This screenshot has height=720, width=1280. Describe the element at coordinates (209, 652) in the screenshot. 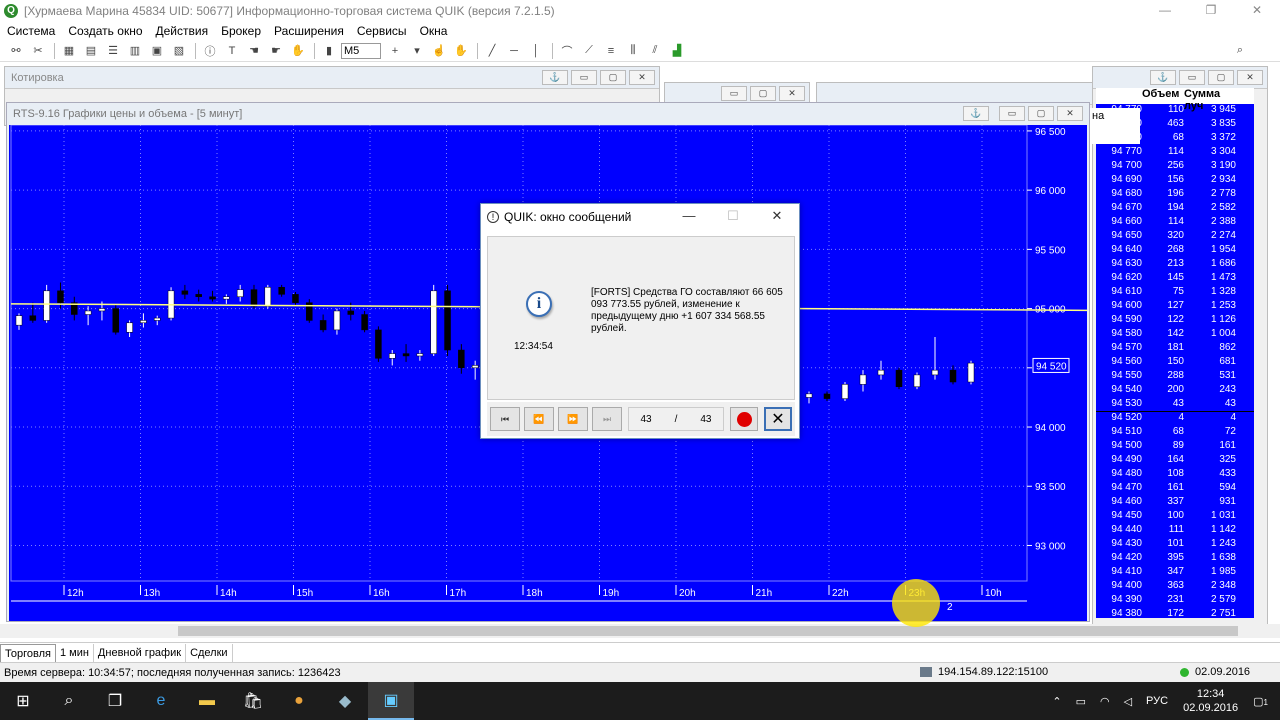

I see `tab-deals: Сделки` at that location.